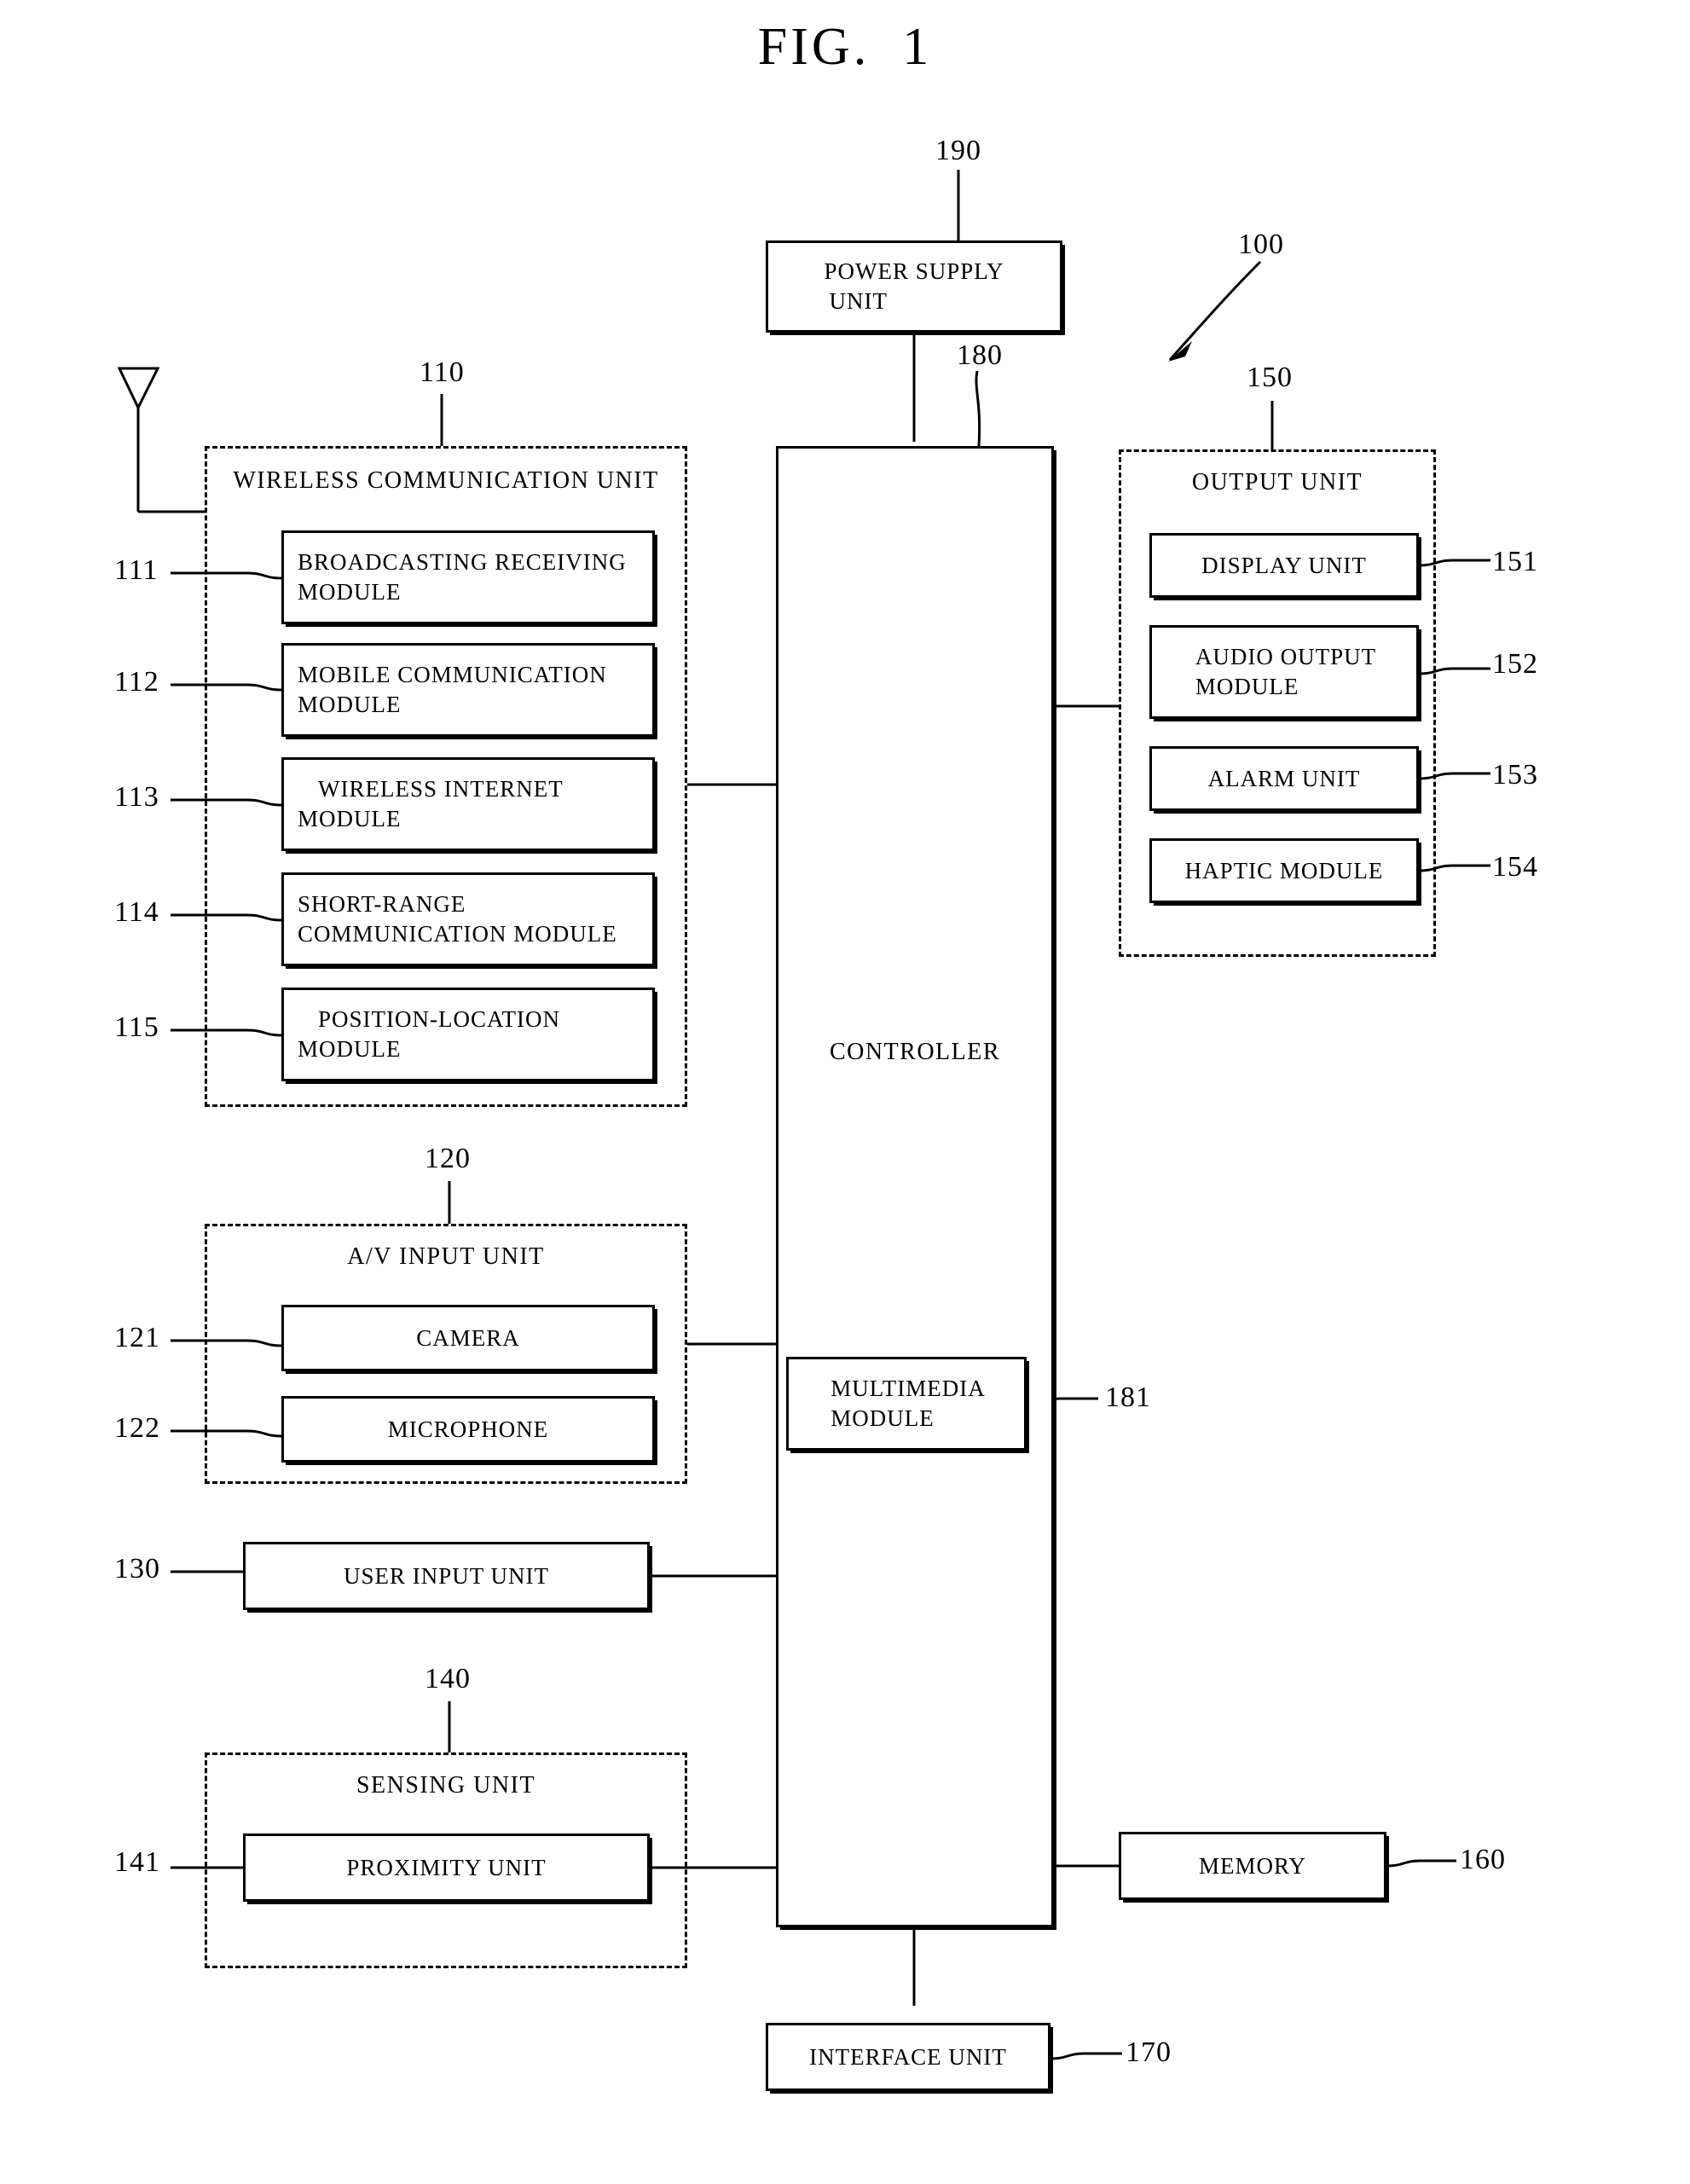  I want to click on camera-label: CAMERA, so click(468, 1338).